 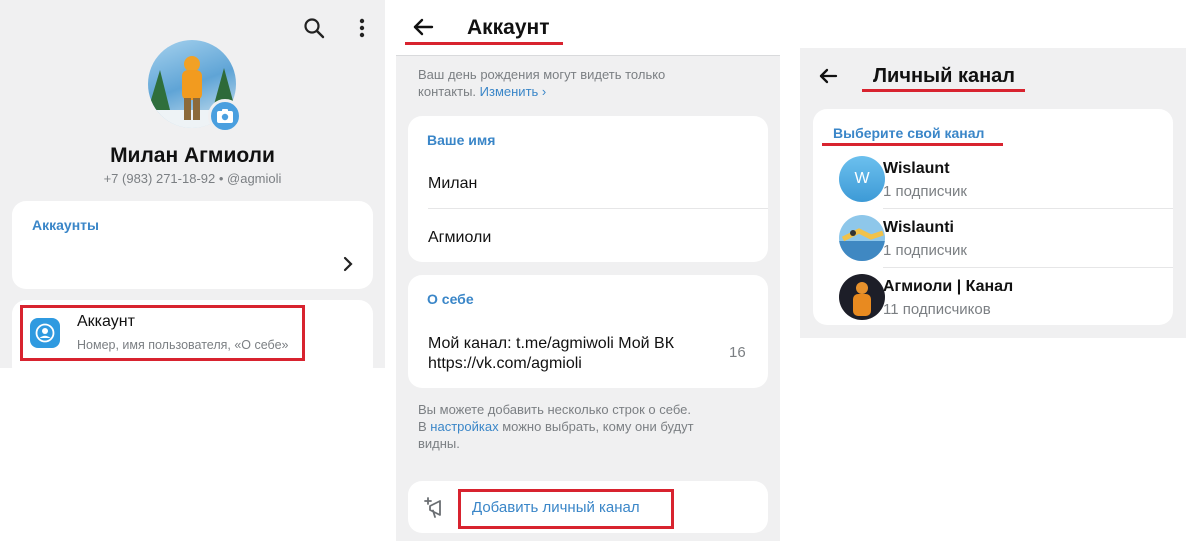 What do you see at coordinates (450, 299) in the screenshot?
I see `about-header: О себе` at bounding box center [450, 299].